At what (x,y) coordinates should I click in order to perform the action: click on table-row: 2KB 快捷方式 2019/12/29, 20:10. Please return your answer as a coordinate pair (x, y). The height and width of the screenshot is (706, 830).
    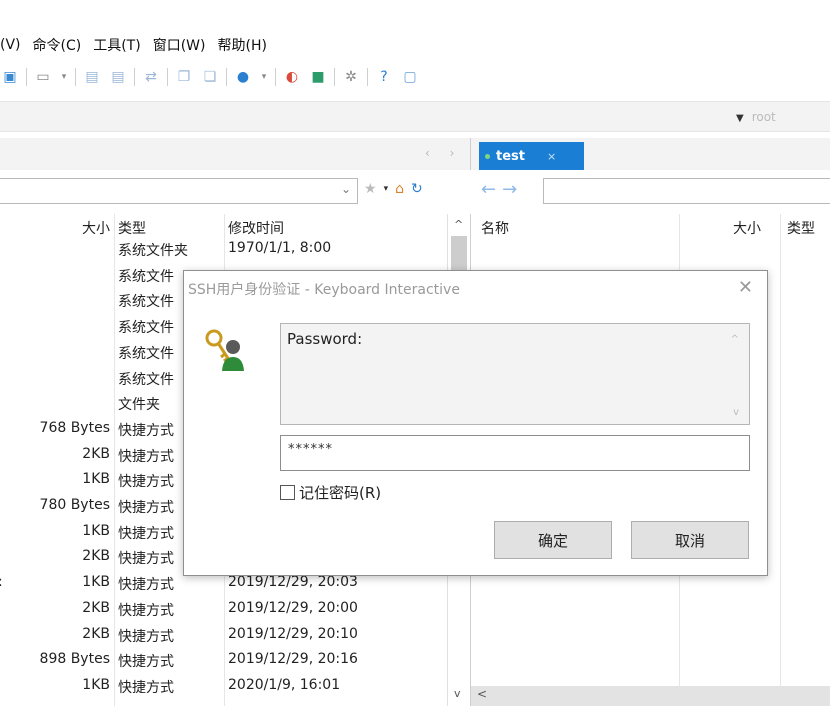
    Looking at the image, I should click on (222, 637).